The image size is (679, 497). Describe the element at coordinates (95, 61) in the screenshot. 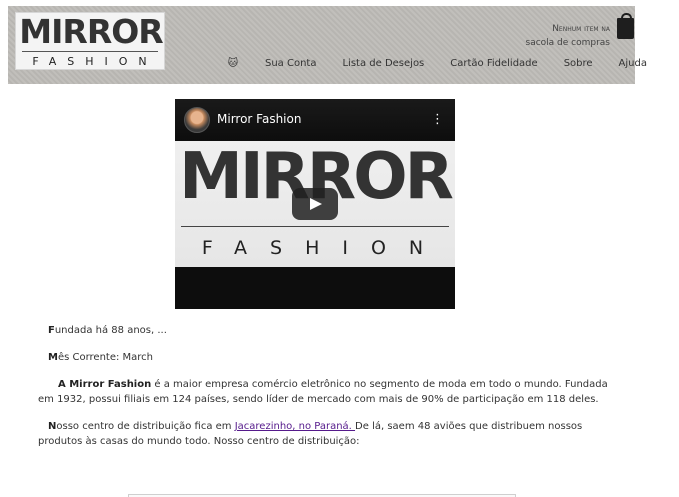

I see `logo-subtitle: FASHION` at that location.